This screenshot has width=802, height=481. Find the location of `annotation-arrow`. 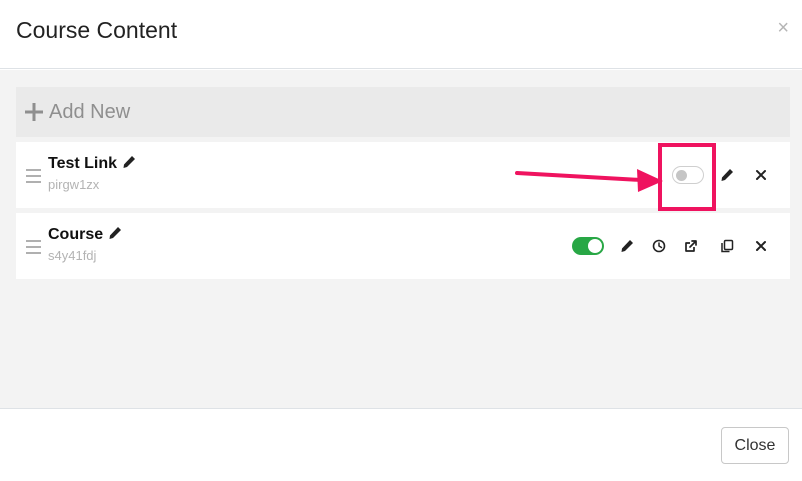

annotation-arrow is located at coordinates (589, 180).